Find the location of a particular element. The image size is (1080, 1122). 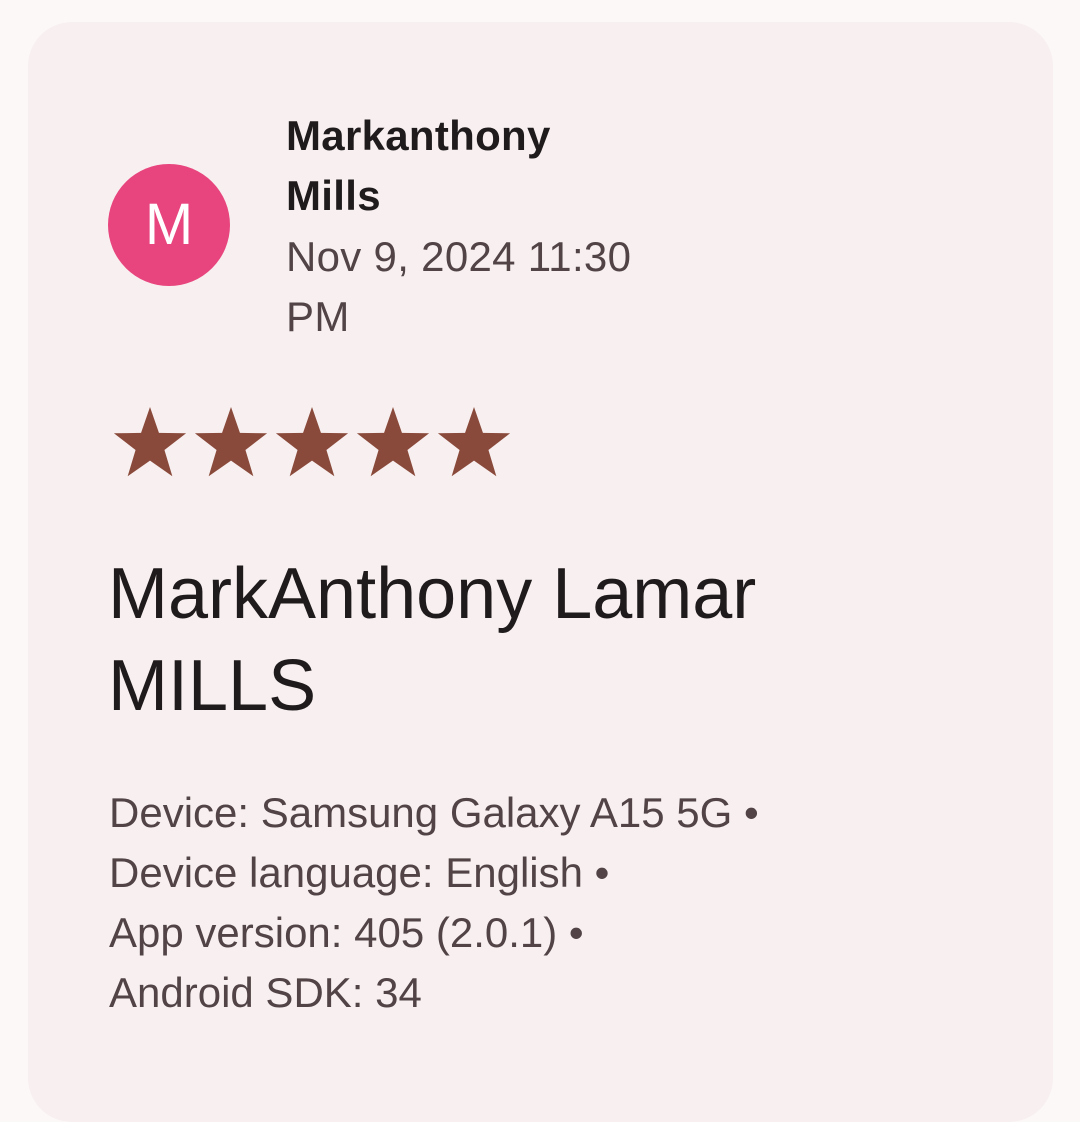

avatar: M is located at coordinates (169, 225).